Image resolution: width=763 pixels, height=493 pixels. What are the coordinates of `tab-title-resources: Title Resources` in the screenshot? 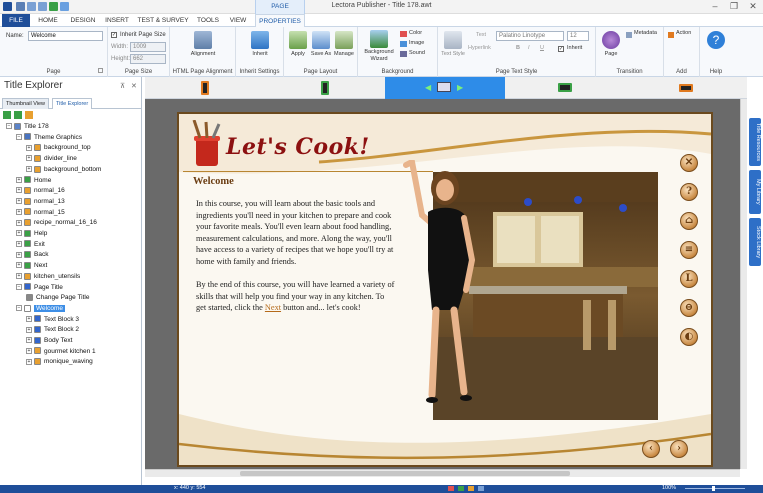 It's located at (755, 142).